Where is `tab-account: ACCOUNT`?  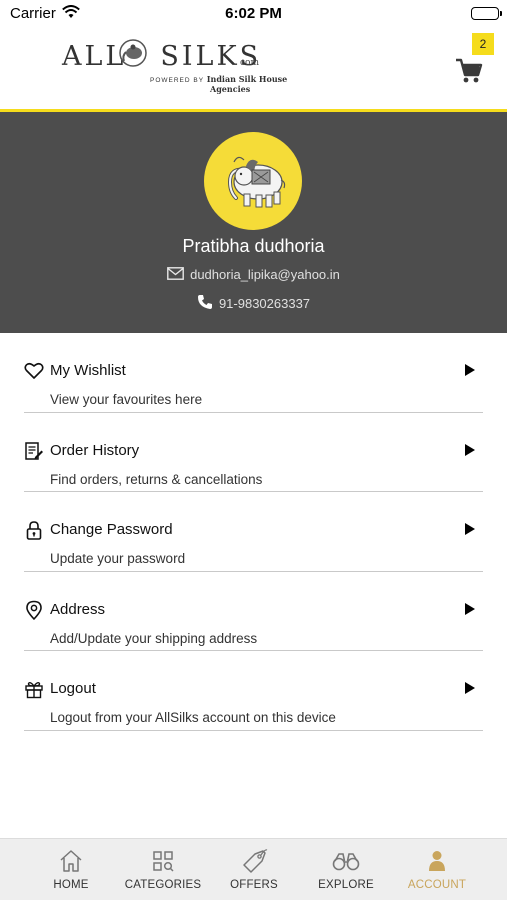
tab-account: ACCOUNT is located at coordinates (437, 869).